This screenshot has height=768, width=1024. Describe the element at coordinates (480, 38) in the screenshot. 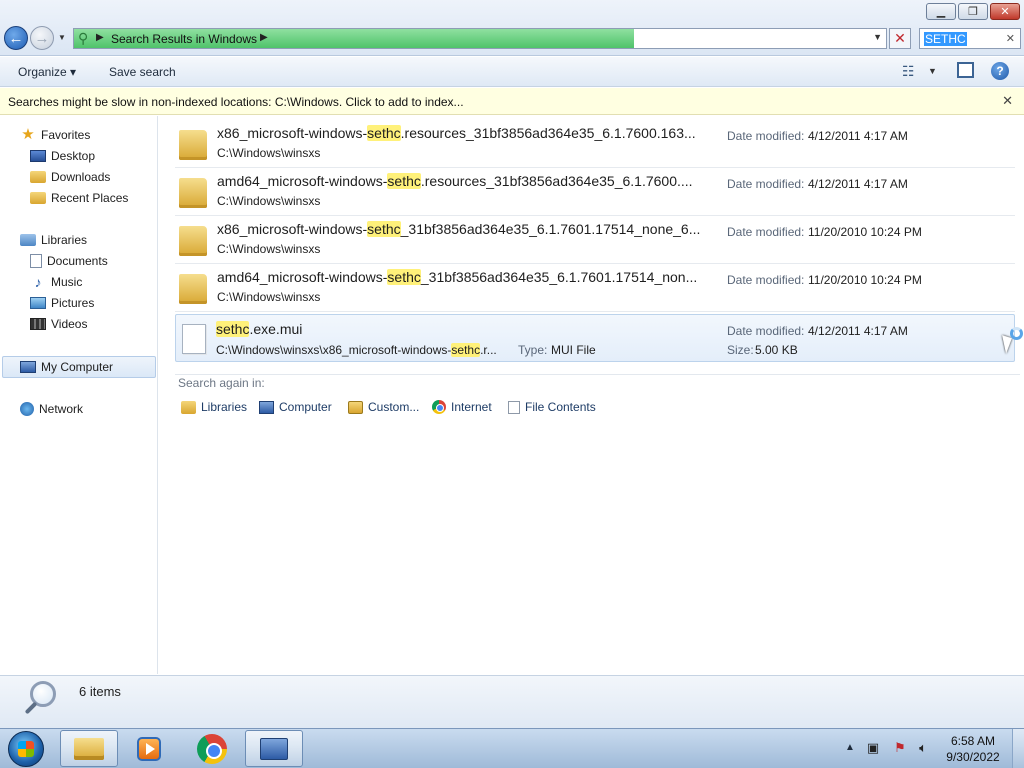

I see `address-bar: ⚲ ▶ Search Results in Windows ▶ ▼` at that location.